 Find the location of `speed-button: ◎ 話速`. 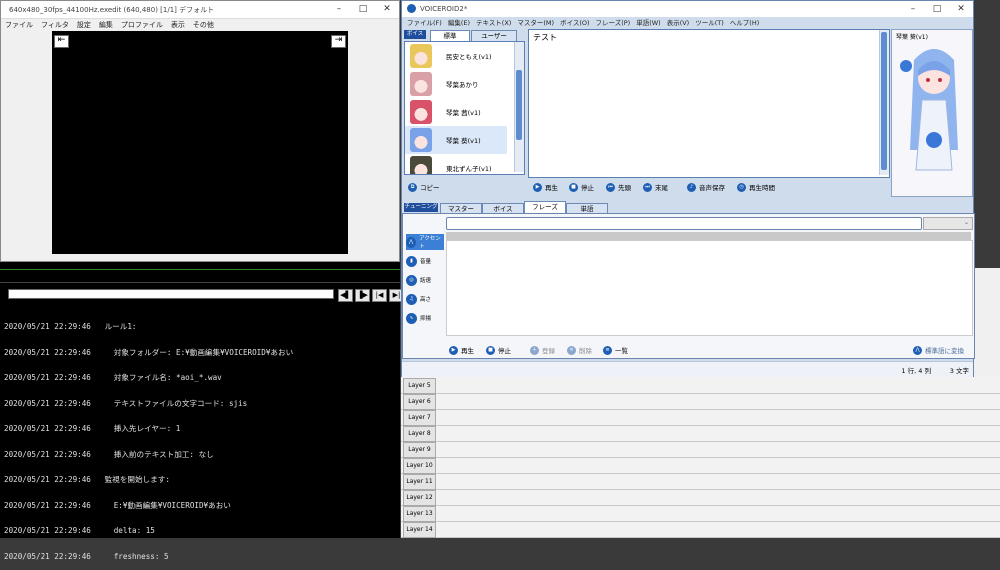

speed-button: ◎ 話速 is located at coordinates (425, 280).